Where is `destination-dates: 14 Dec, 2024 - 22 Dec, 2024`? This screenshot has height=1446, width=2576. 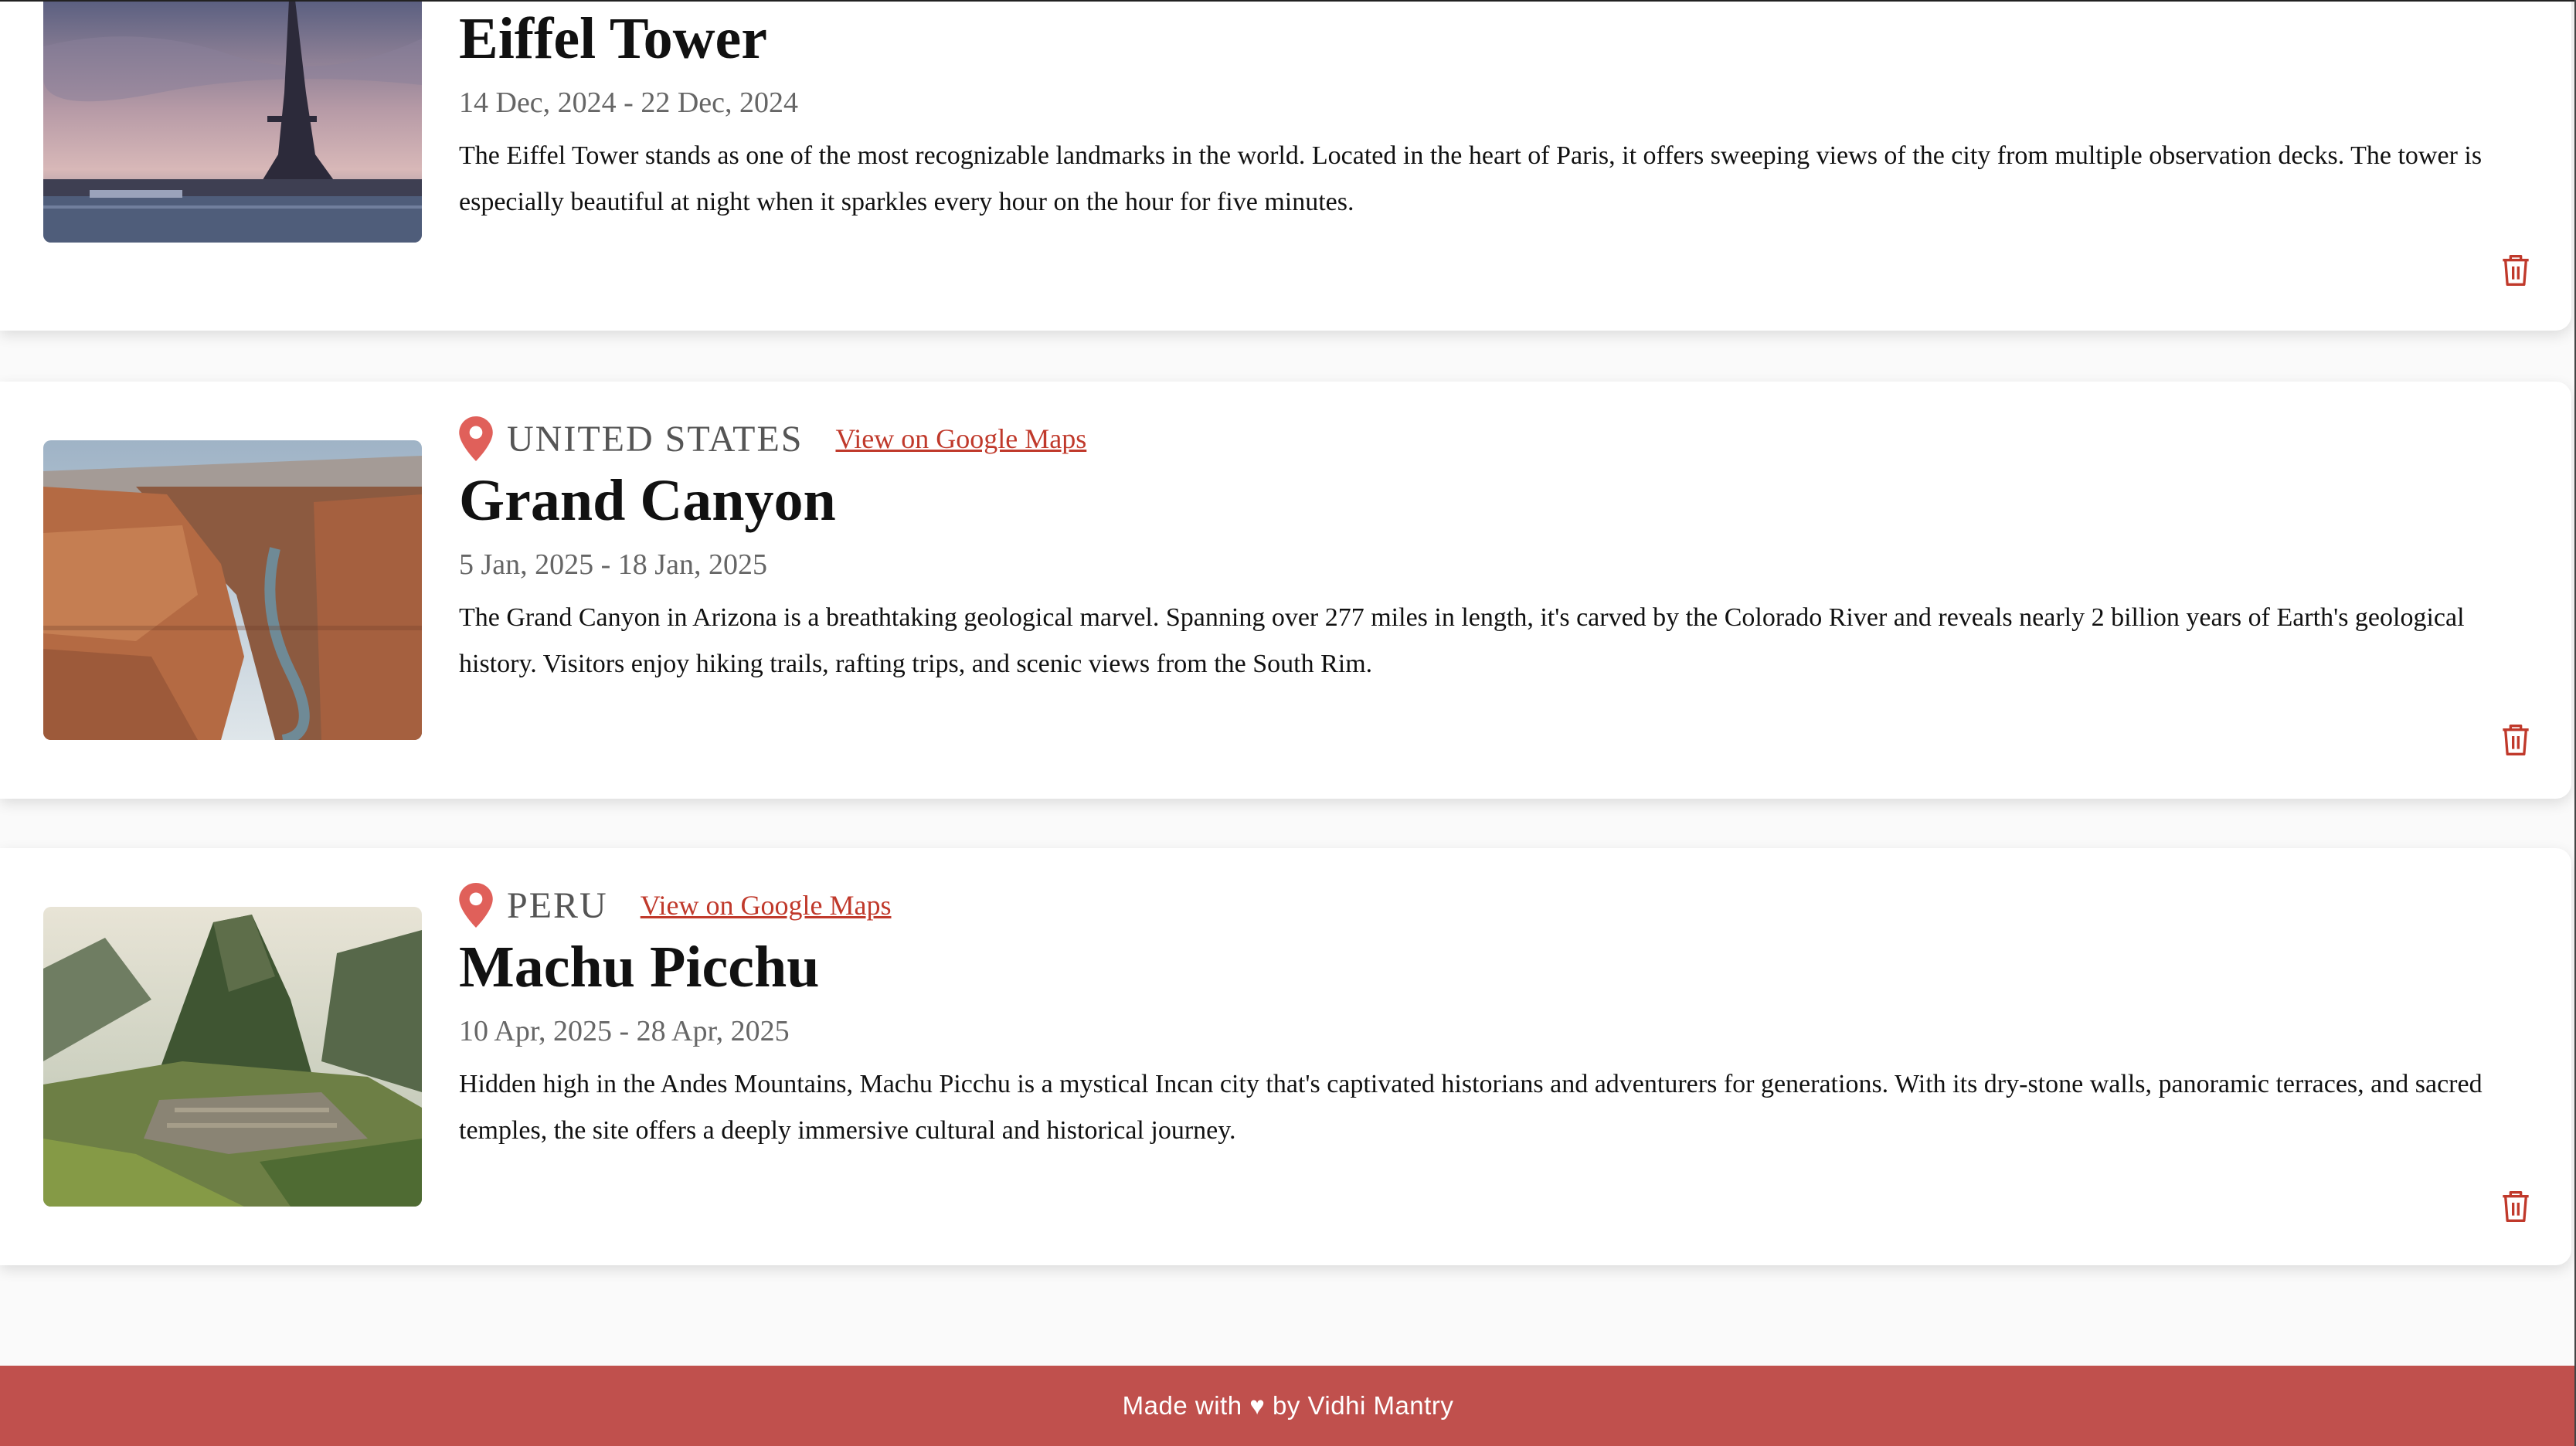 destination-dates: 14 Dec, 2024 - 22 Dec, 2024 is located at coordinates (629, 103).